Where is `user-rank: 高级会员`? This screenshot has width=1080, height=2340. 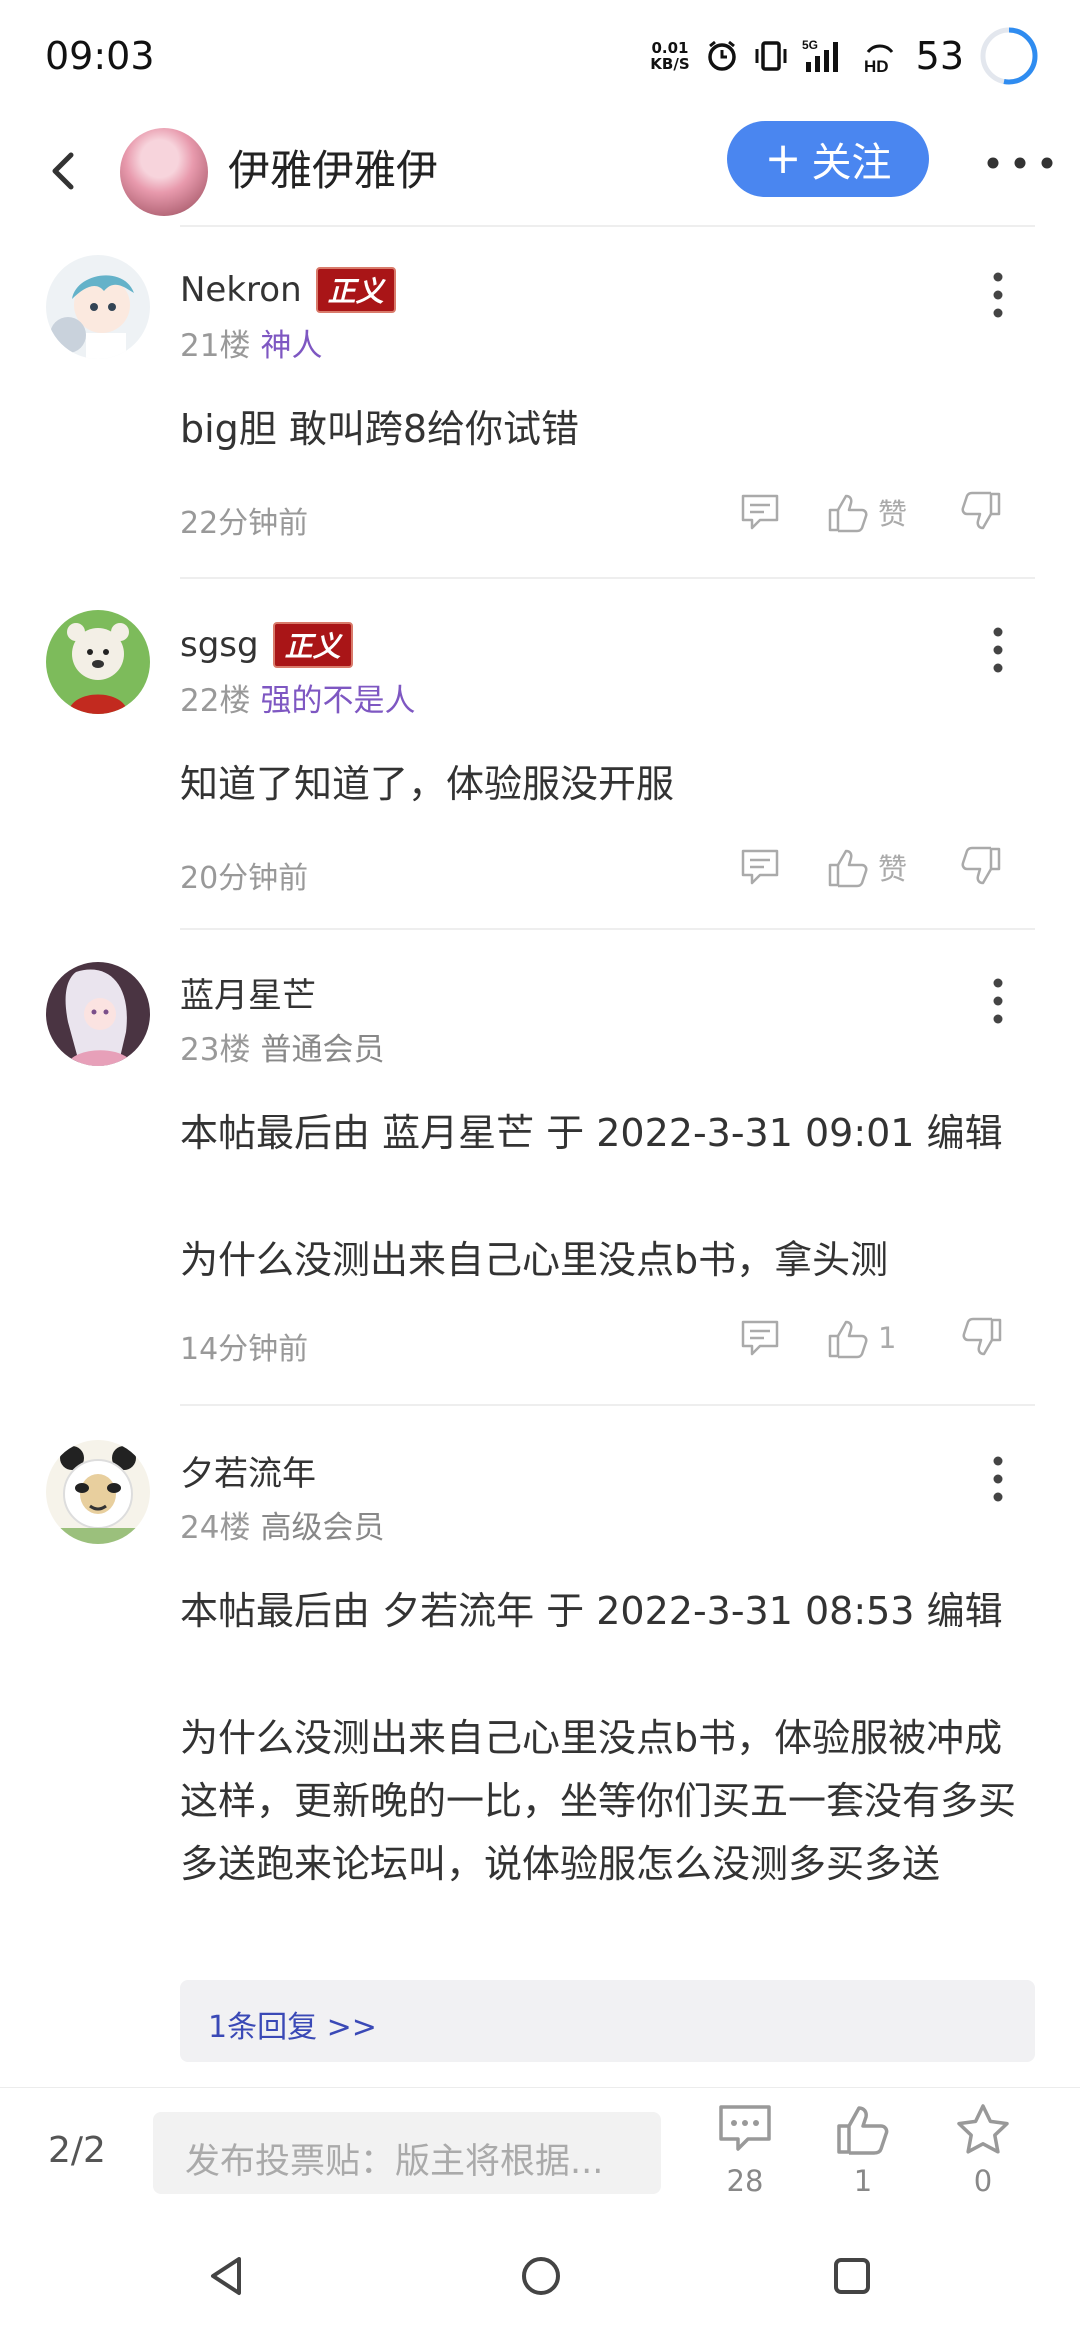 user-rank: 高级会员 is located at coordinates (322, 1528).